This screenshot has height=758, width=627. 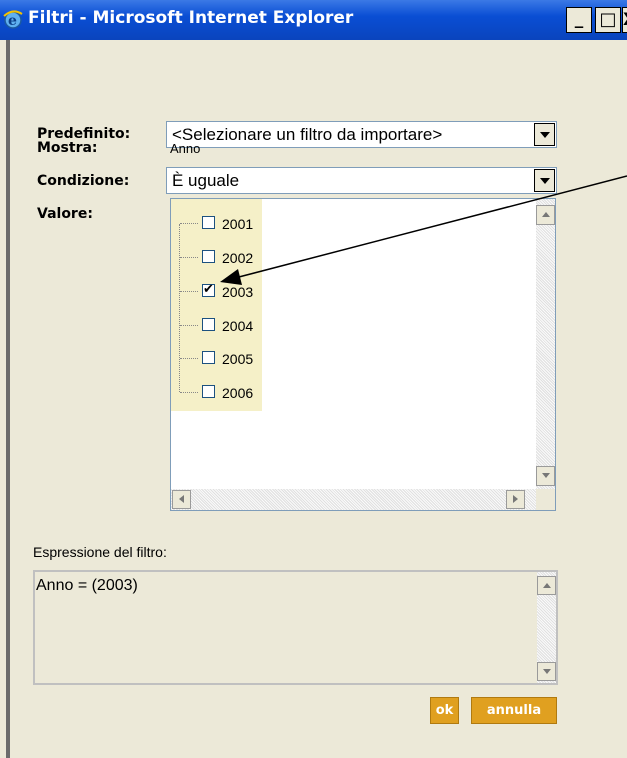 I want to click on horizontal-scrollbar, so click(x=353, y=499).